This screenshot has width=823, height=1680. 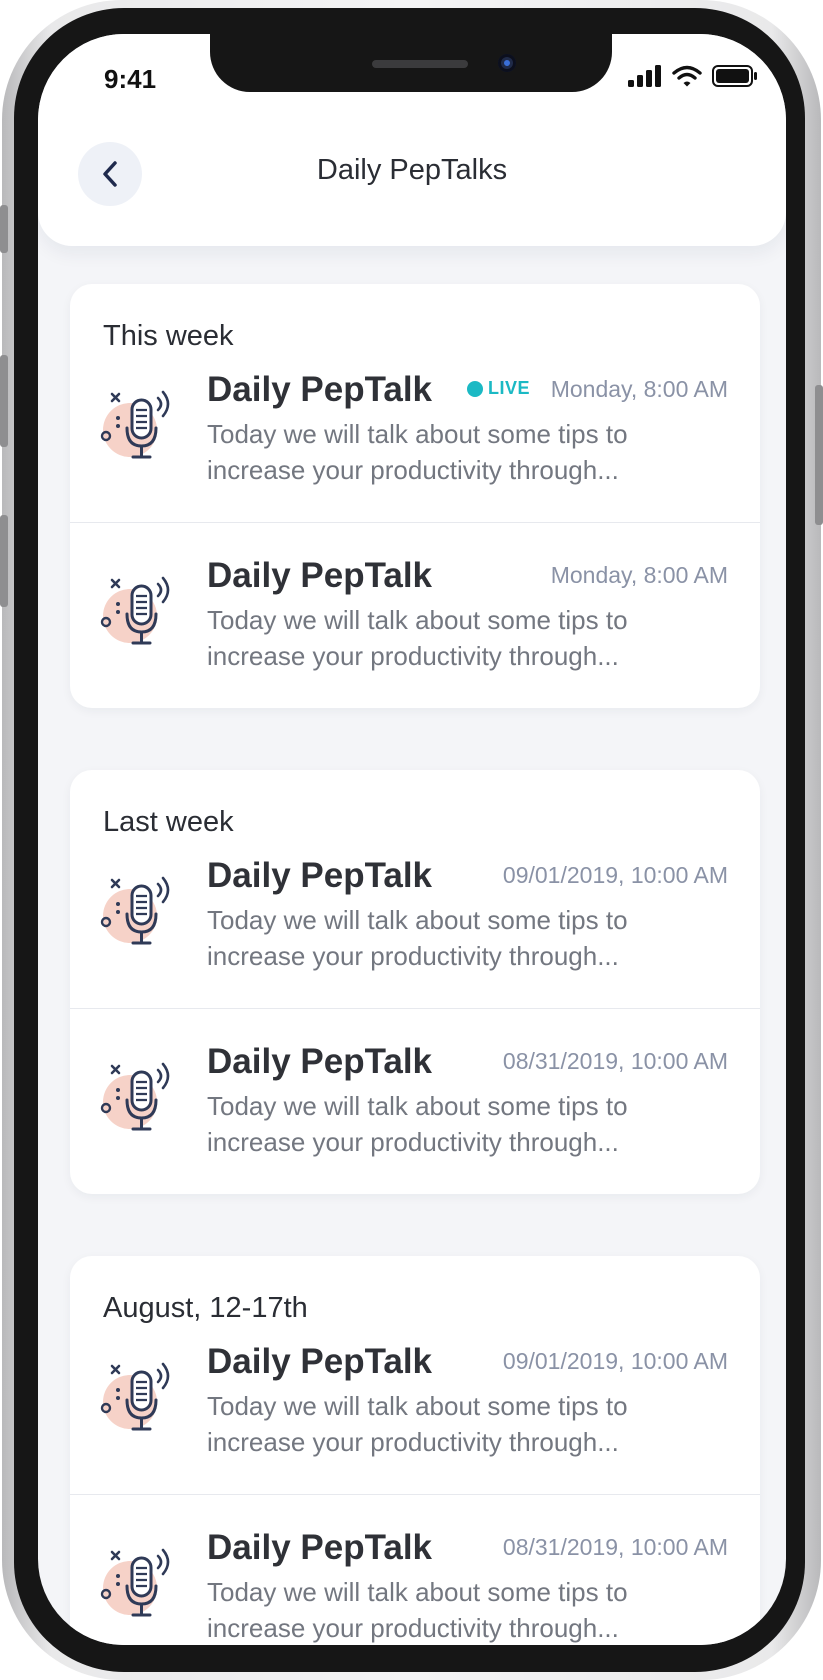 What do you see at coordinates (130, 79) in the screenshot?
I see `status-time: 9:41` at bounding box center [130, 79].